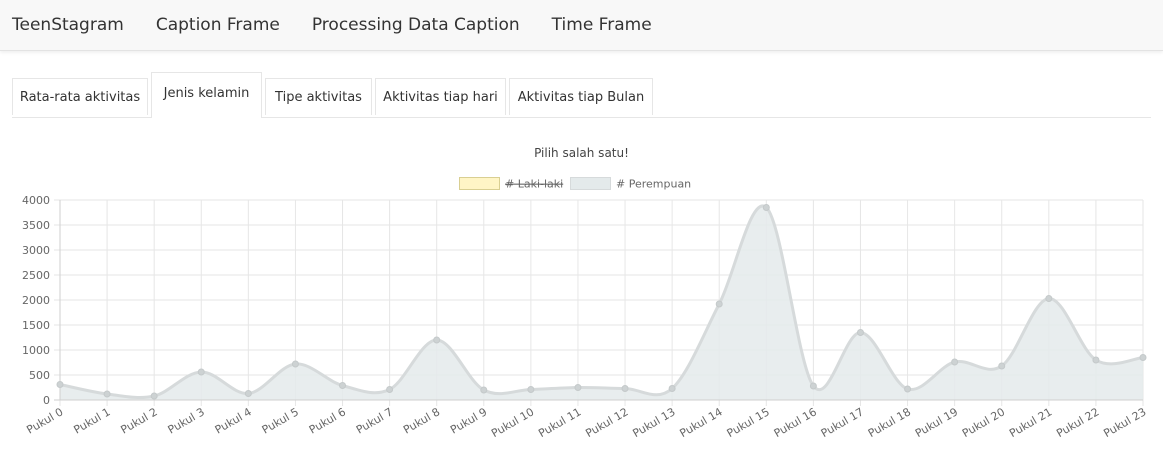 This screenshot has width=1163, height=457. What do you see at coordinates (748, 422) in the screenshot?
I see `x-tick-label: Pukul 15` at bounding box center [748, 422].